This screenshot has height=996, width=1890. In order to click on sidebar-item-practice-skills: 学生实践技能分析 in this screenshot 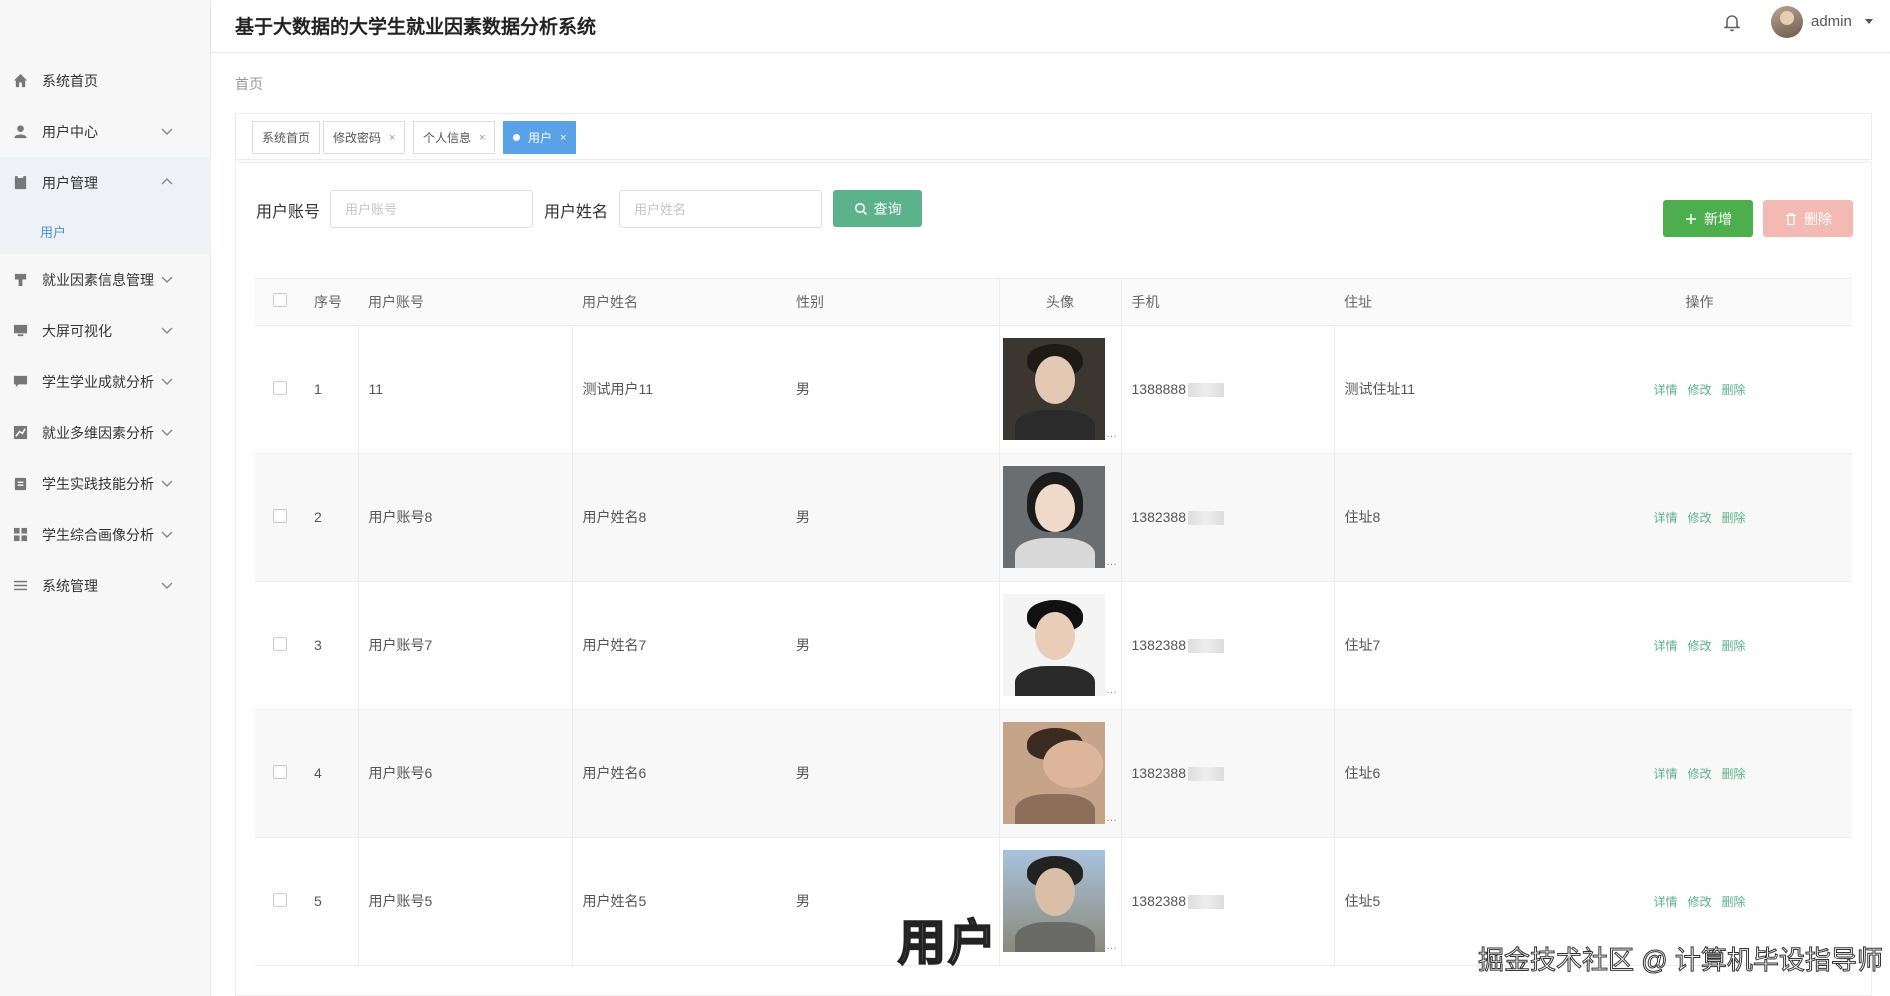, I will do `click(105, 483)`.